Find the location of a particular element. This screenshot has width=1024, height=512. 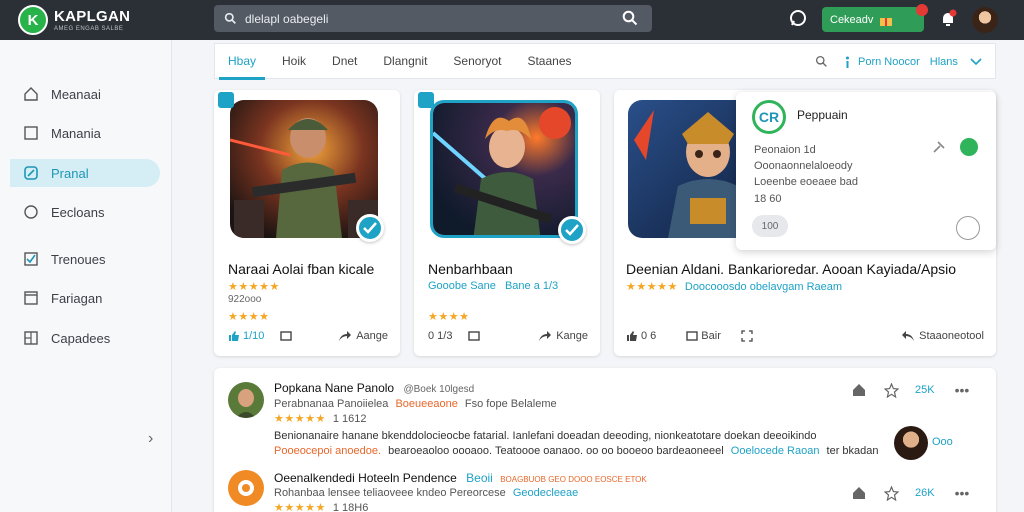

popup-line: Ooonaonnelaloeody is located at coordinates (803, 166).